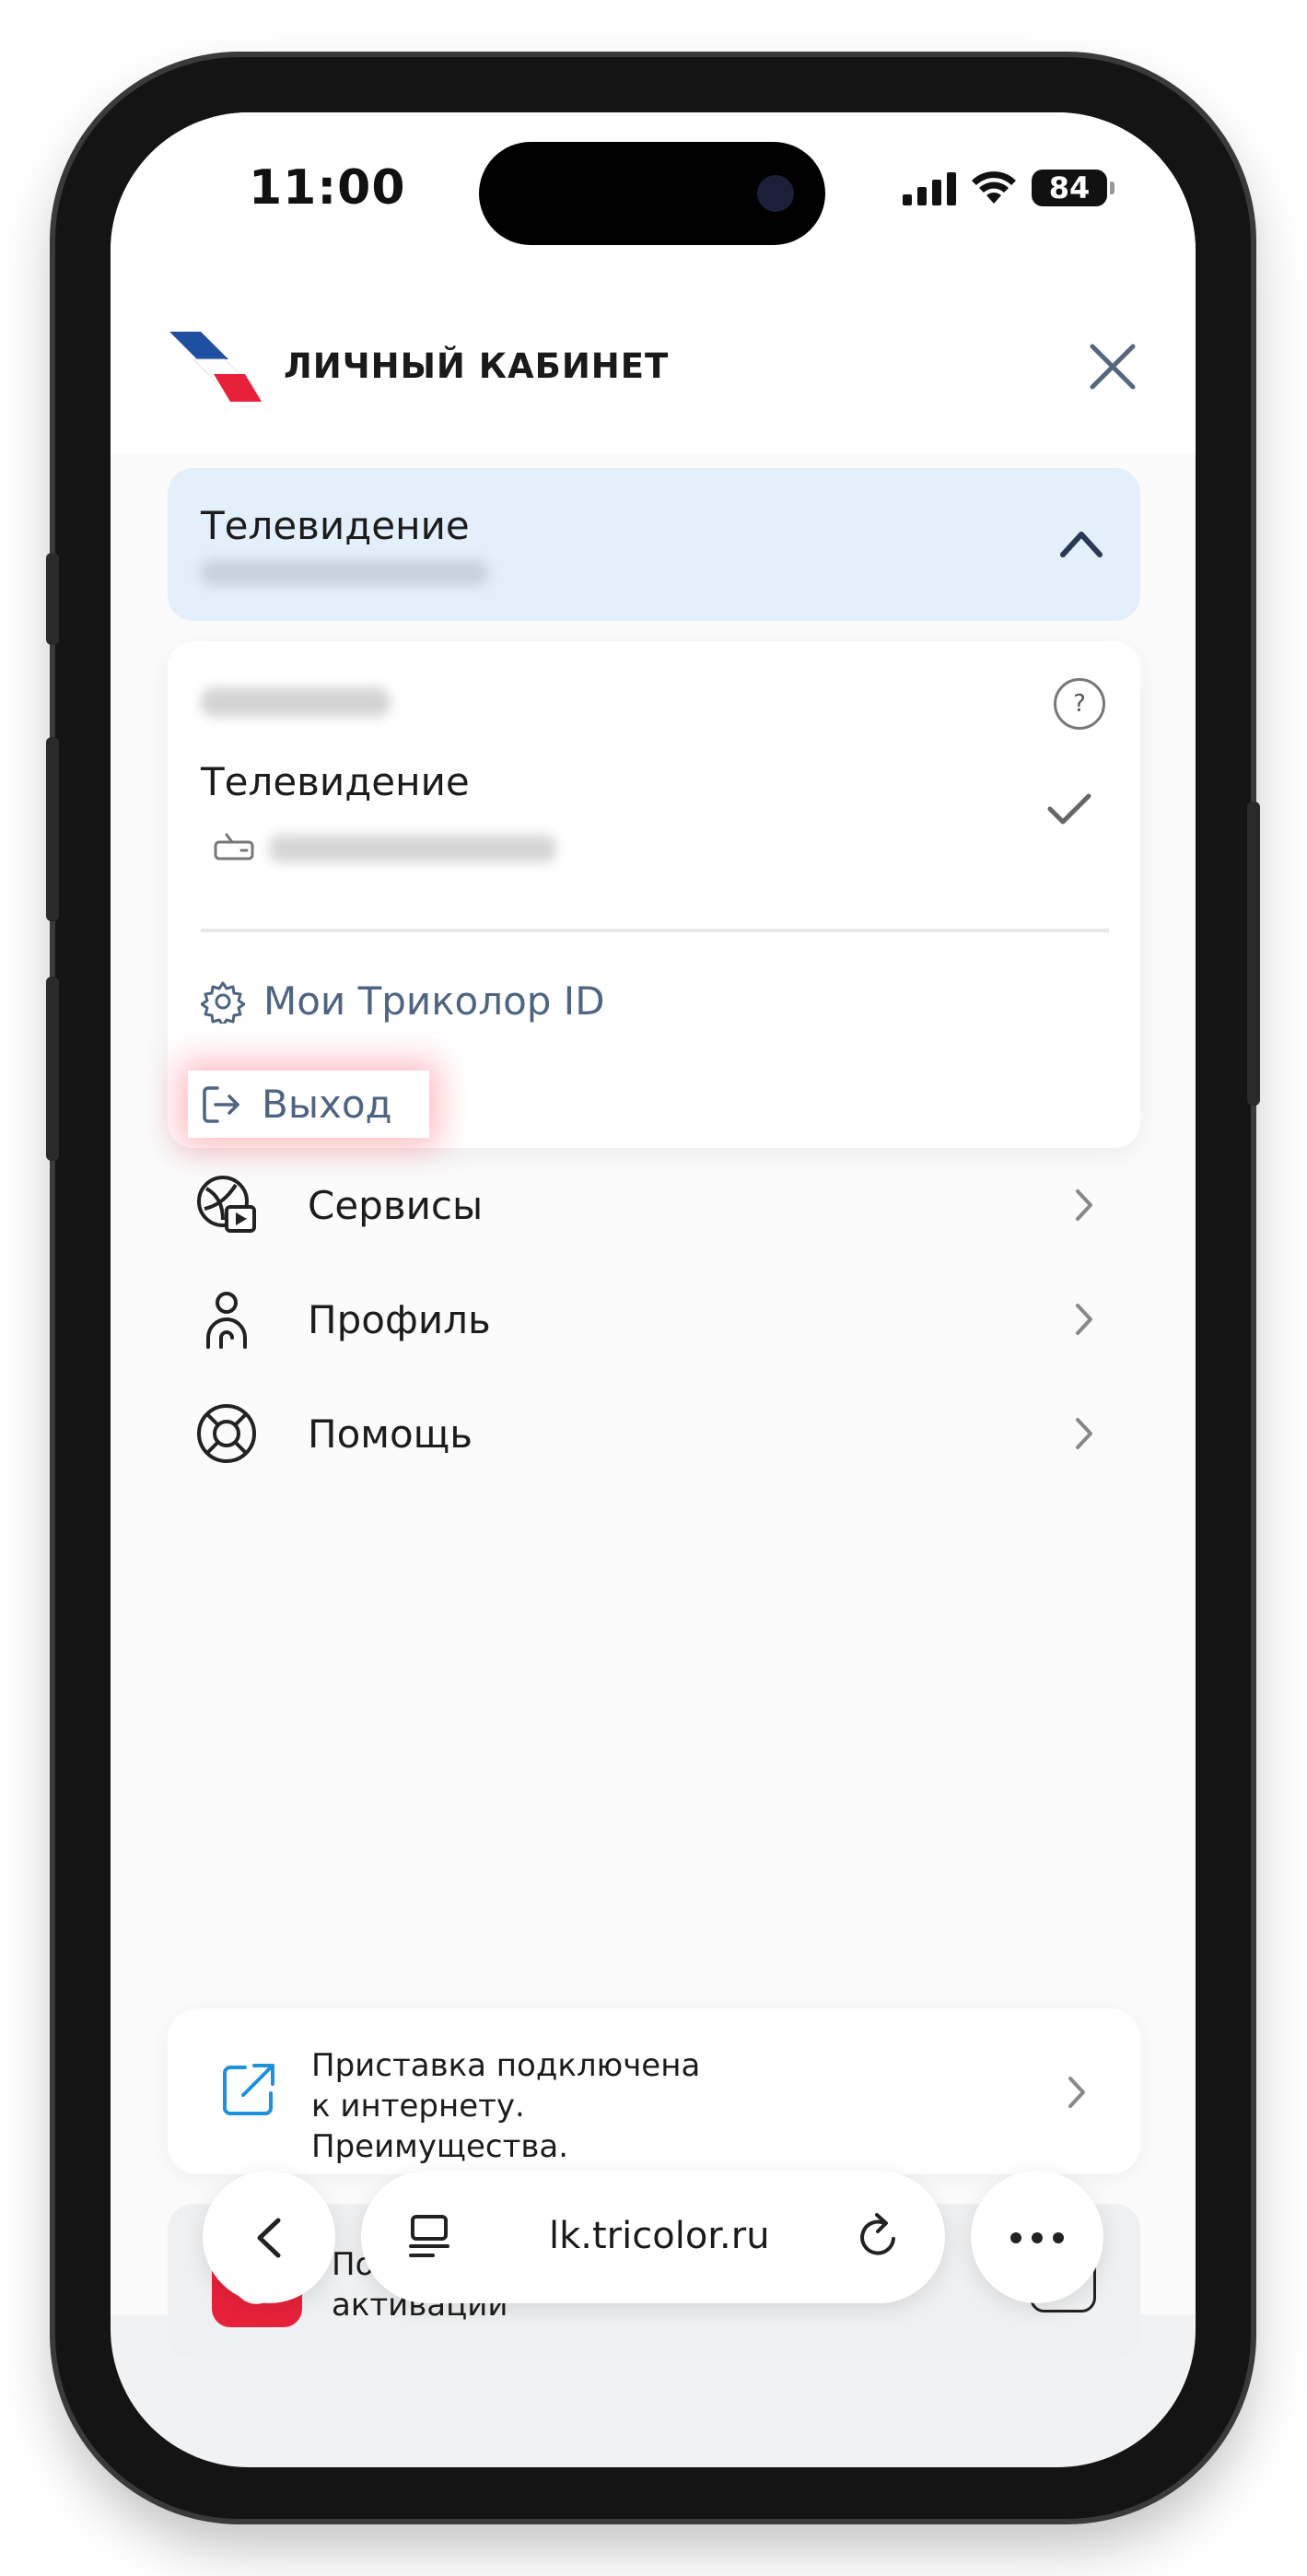 The image size is (1307, 2576). I want to click on browser-toolbar: lk.tricolor.ru, so click(653, 2235).